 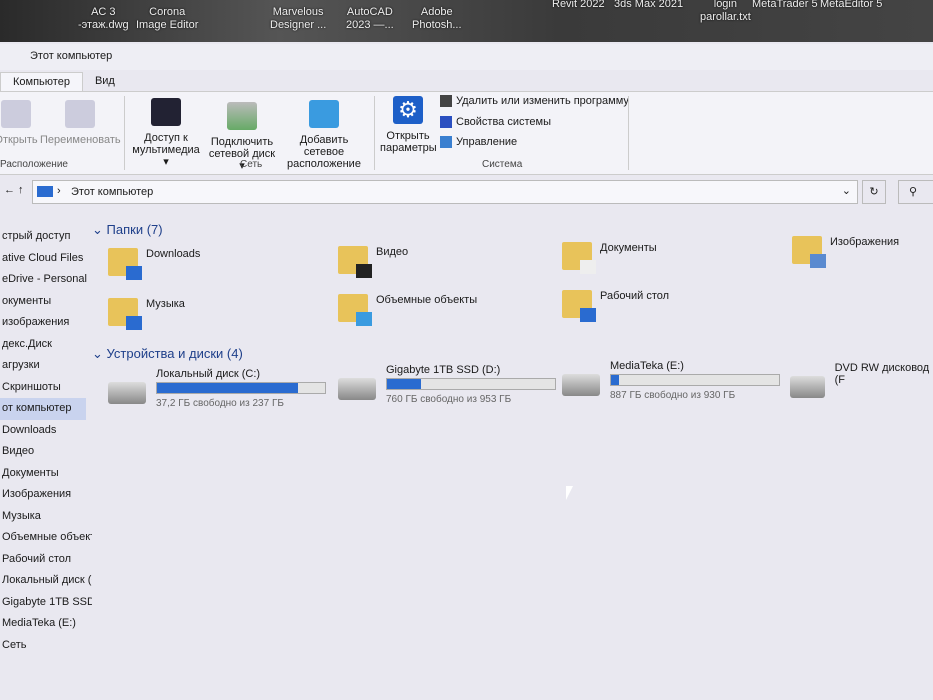 What do you see at coordinates (466, 57) in the screenshot?
I see `title-bar: Этот компьютер` at bounding box center [466, 57].